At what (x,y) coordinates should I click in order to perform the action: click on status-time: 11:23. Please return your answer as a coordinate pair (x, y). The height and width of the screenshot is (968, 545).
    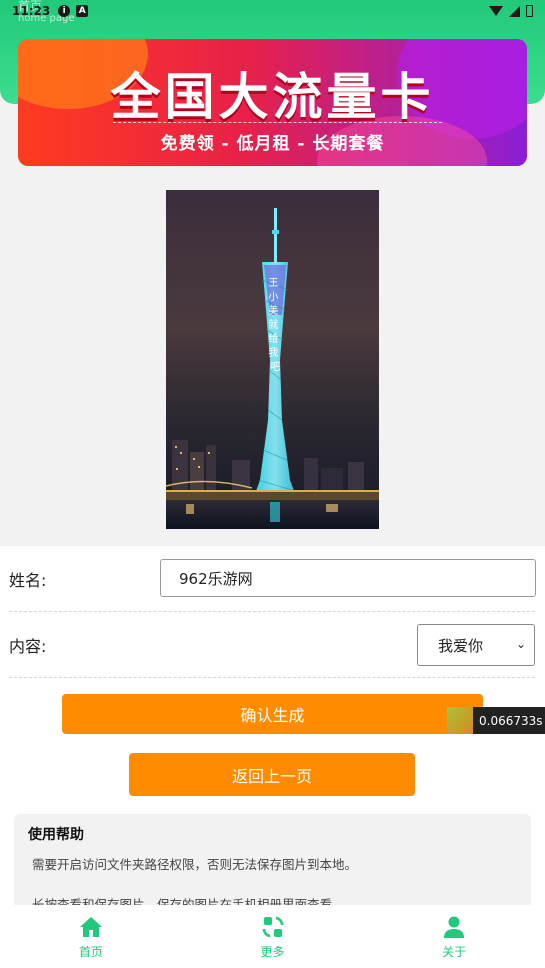
    Looking at the image, I should click on (31, 11).